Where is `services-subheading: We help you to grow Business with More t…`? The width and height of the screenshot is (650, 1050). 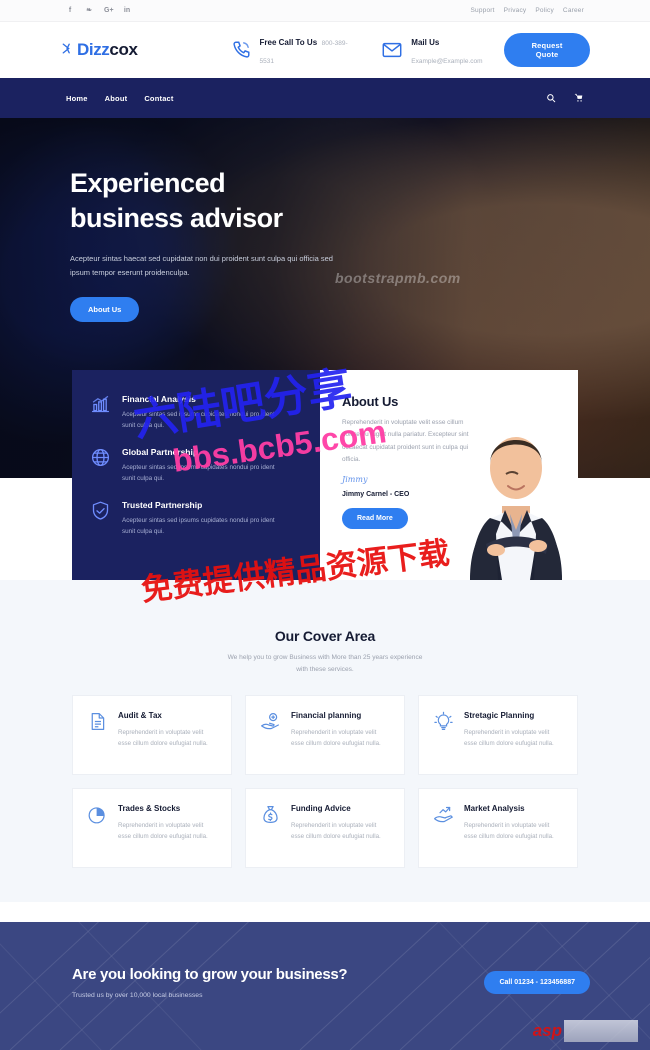
services-subheading: We help you to grow Business with More t… is located at coordinates (325, 664).